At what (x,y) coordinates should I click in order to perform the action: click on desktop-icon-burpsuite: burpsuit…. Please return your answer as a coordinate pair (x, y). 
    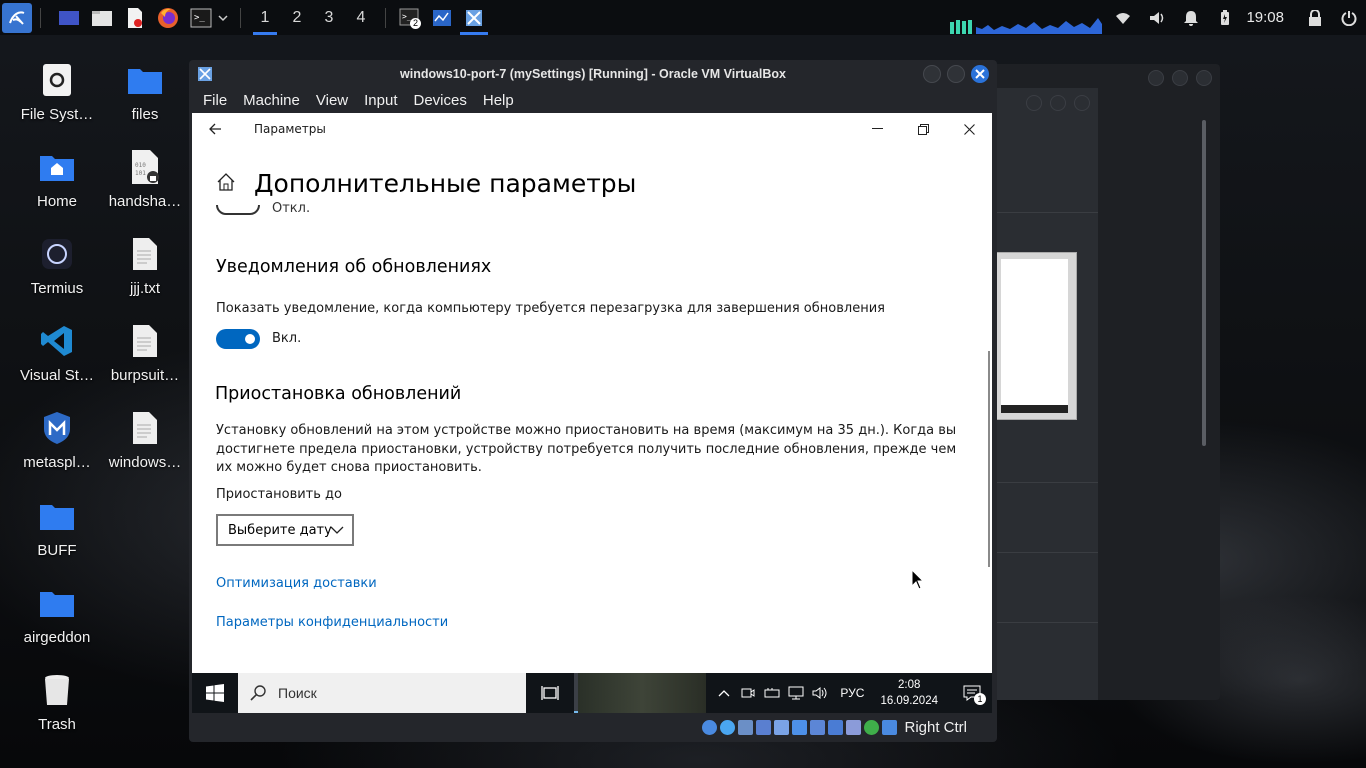
    Looking at the image, I should click on (145, 351).